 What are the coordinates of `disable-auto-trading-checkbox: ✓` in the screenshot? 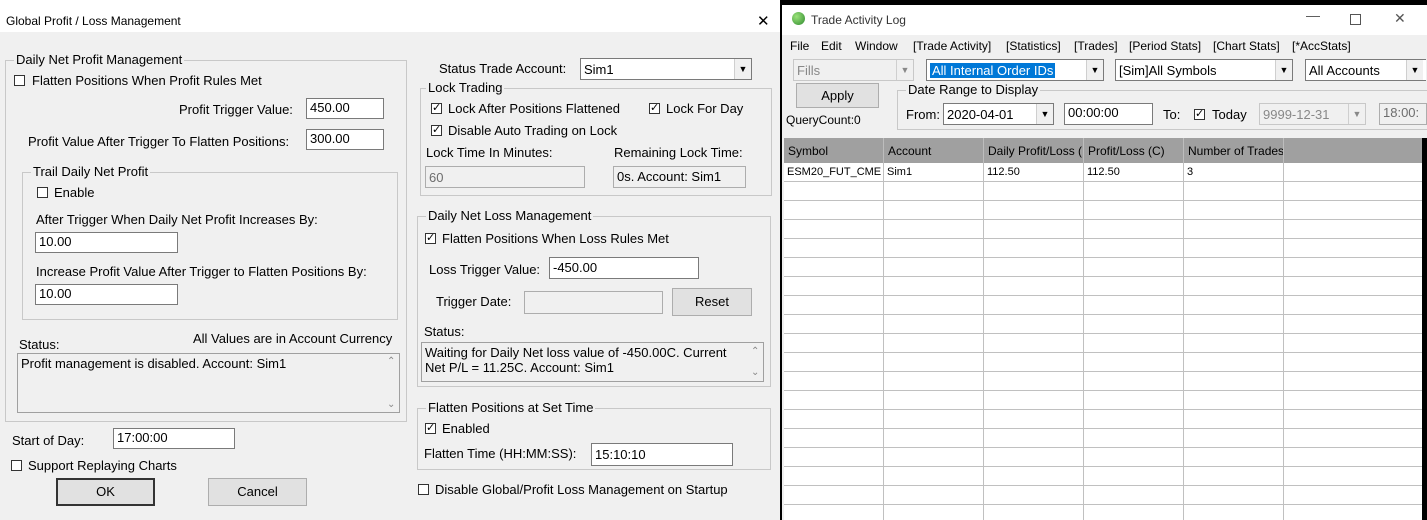 It's located at (436, 130).